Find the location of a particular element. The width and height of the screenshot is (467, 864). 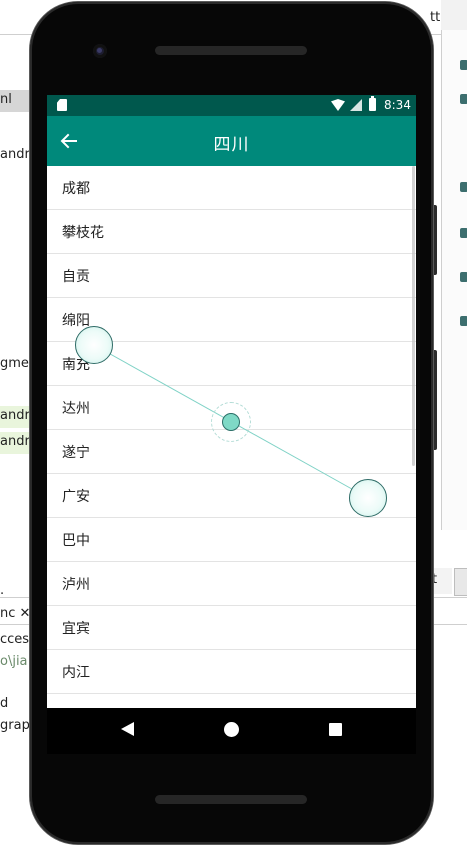

list-item-label: 攀枝花 is located at coordinates (83, 233).